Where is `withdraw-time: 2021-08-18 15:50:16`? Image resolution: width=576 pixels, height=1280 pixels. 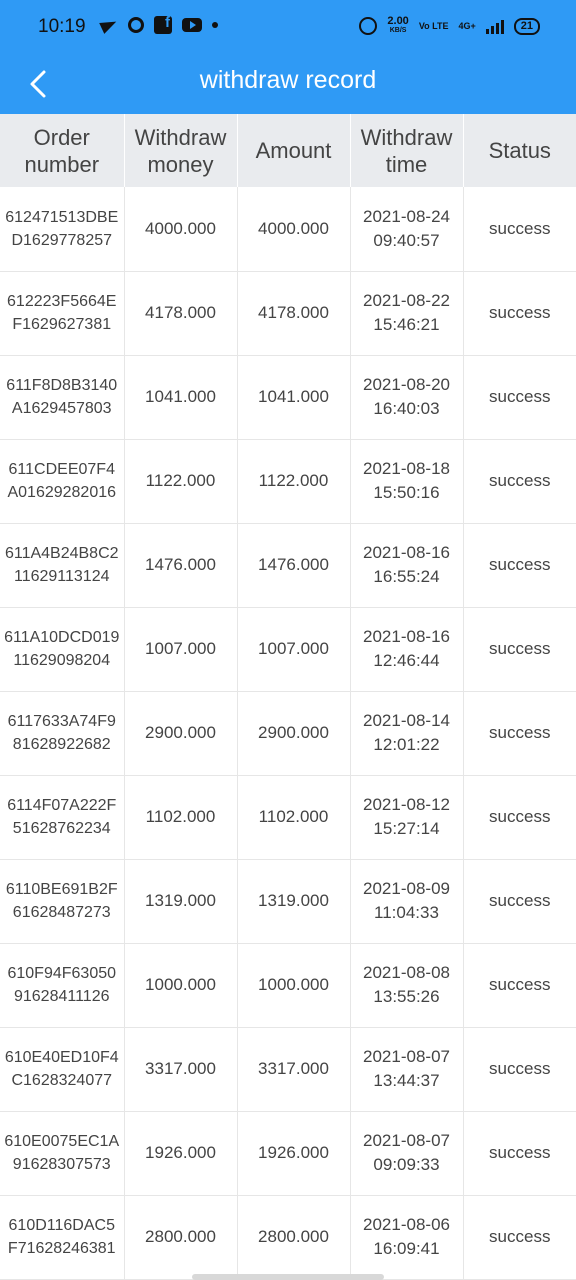 withdraw-time: 2021-08-18 15:50:16 is located at coordinates (407, 481).